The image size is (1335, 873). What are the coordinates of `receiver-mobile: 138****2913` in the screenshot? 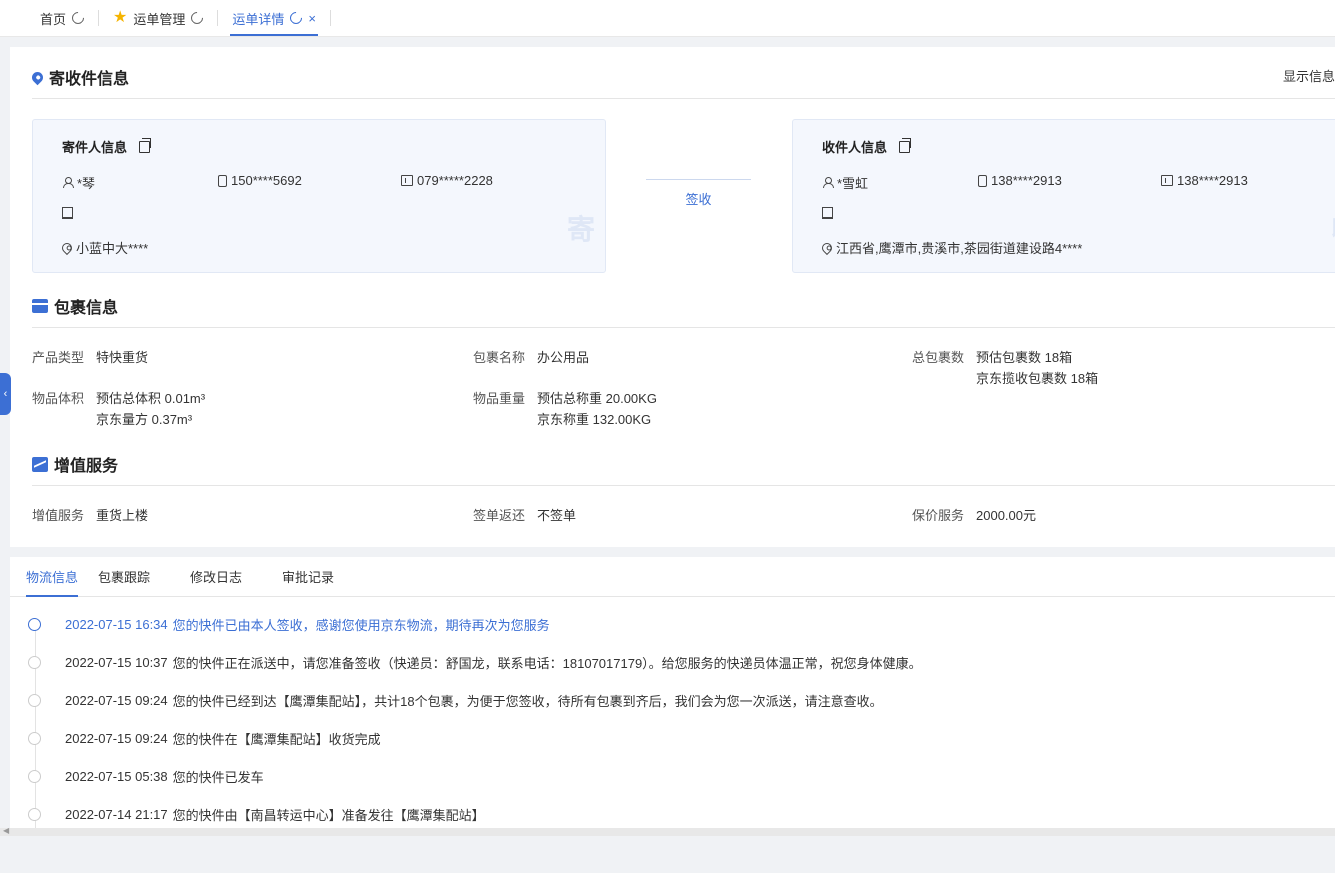 It's located at (1020, 180).